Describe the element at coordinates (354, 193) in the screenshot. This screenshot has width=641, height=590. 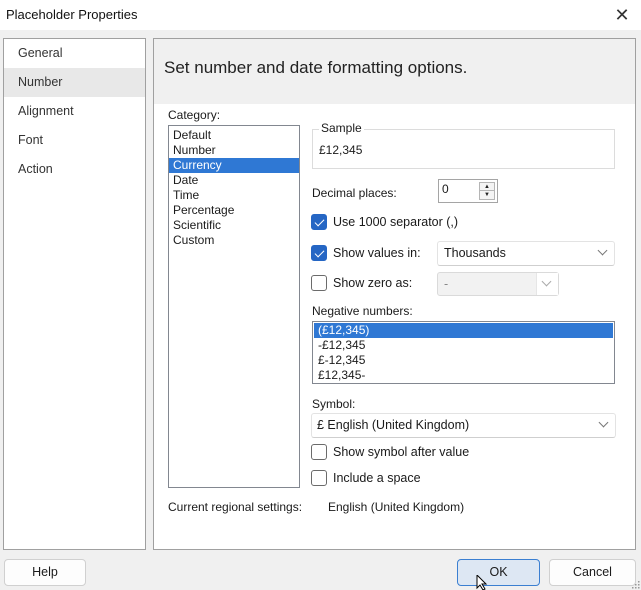
I see `decimal-places-label: Decimal places:` at that location.